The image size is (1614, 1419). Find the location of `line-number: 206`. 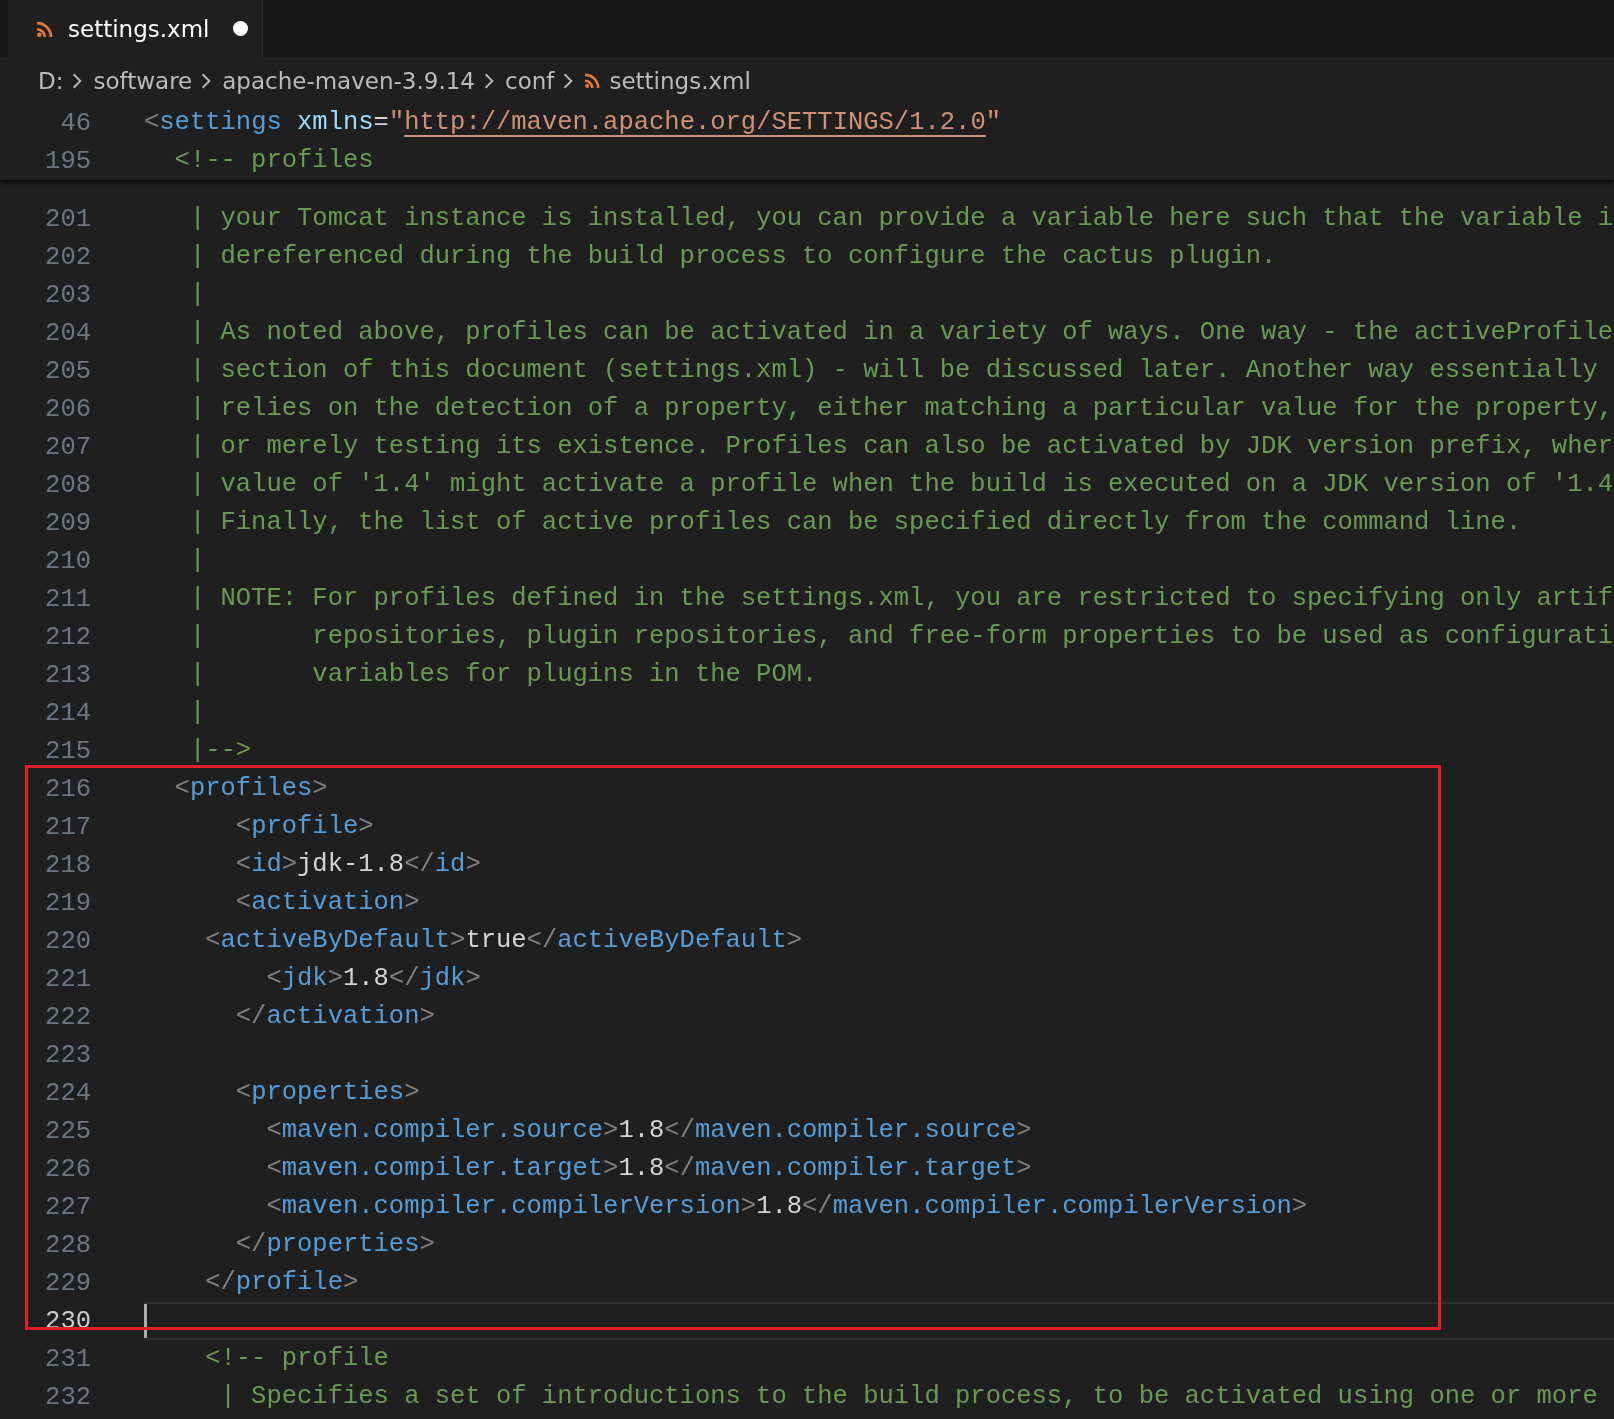

line-number: 206 is located at coordinates (67, 409).